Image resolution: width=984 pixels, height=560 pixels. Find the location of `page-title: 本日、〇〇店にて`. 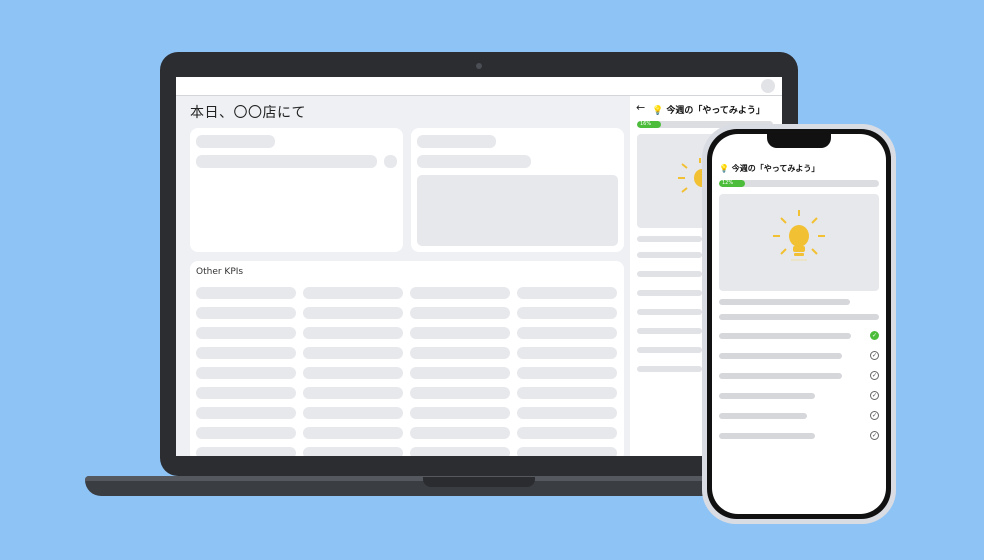

page-title: 本日、〇〇店にて is located at coordinates (248, 113).